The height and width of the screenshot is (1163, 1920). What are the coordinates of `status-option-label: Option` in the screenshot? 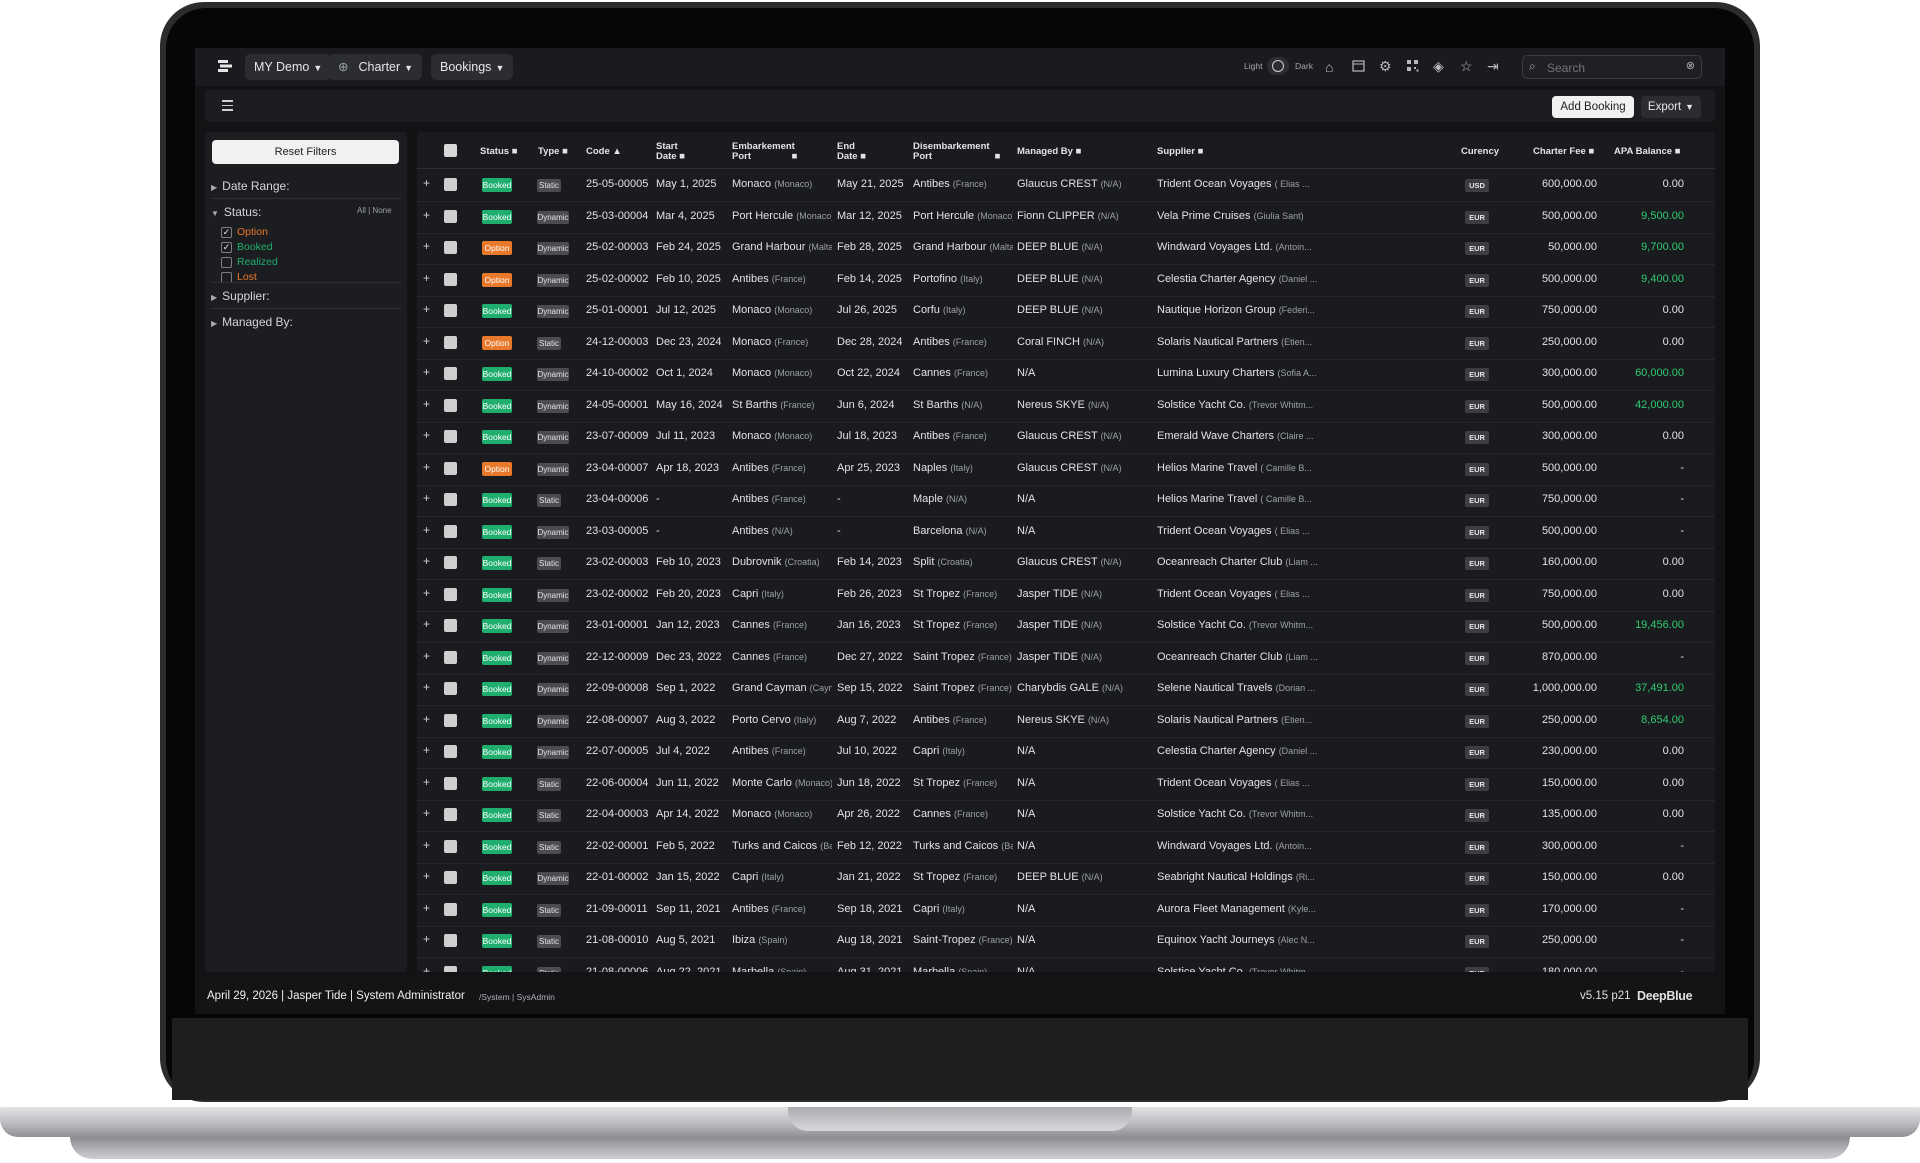 It's located at (252, 232).